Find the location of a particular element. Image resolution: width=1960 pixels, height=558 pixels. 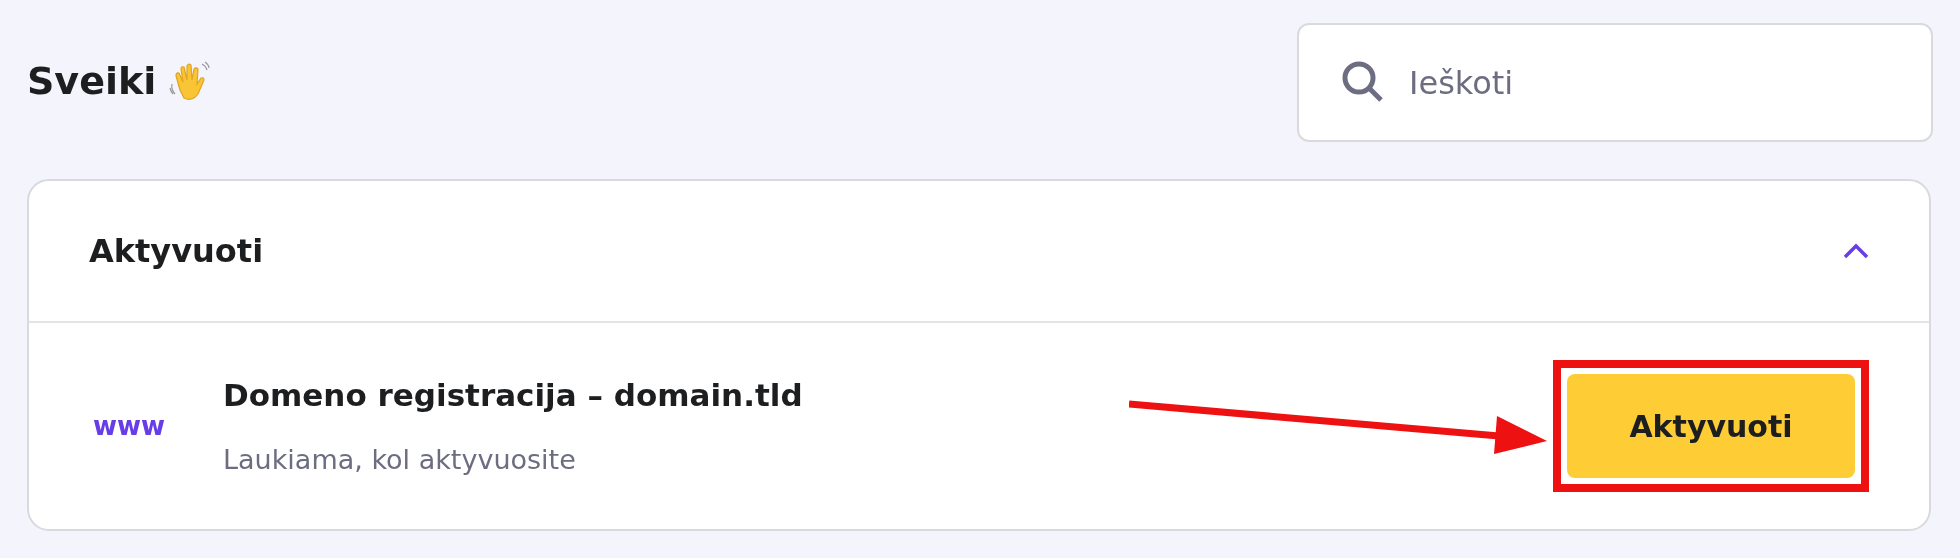

search-input: Ieškoti is located at coordinates (1649, 82).